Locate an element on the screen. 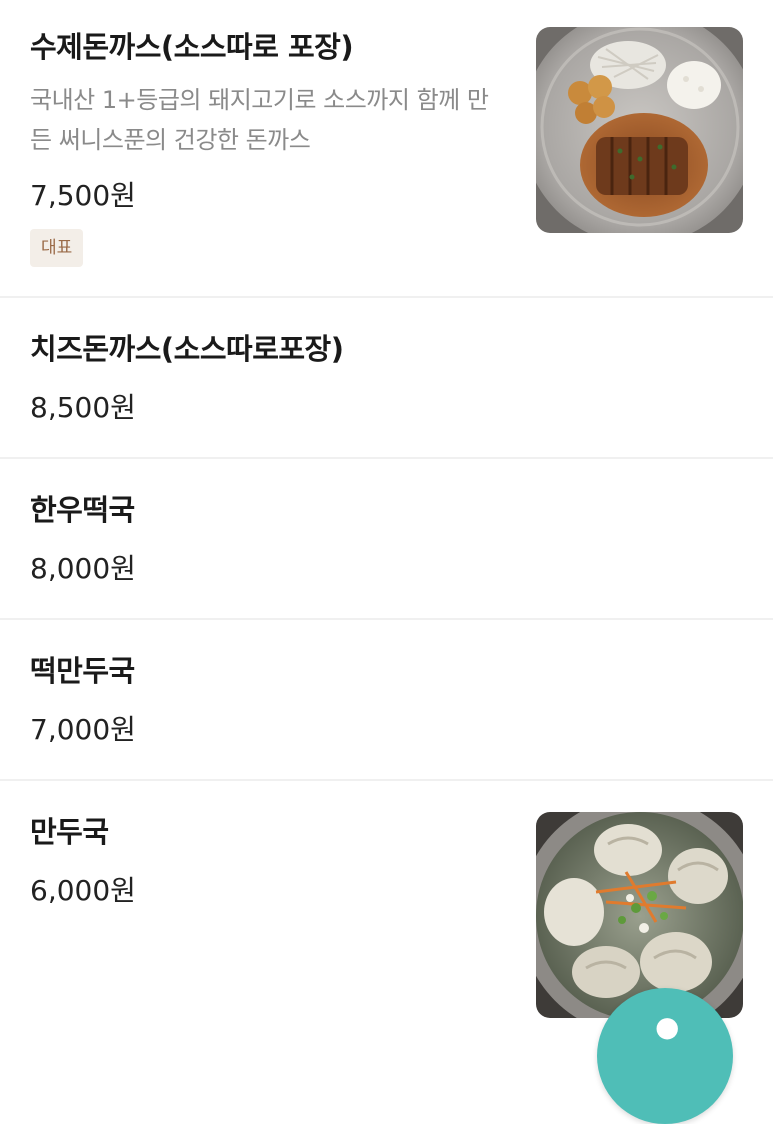 Image resolution: width=773 pixels, height=1124 pixels. menu-item-description: 국내산 1+등급의 돼지고기로 소스까지 함께 만든 써니스푼의 건강한 돈까스 is located at coordinates (259, 120).